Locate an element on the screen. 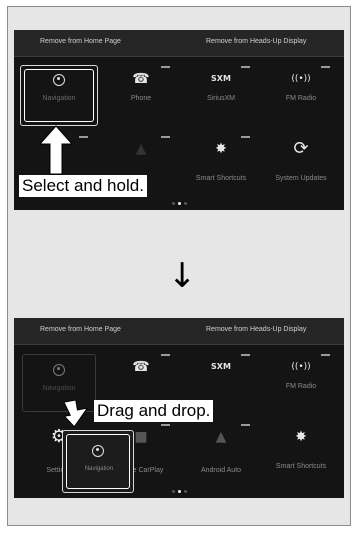 The image size is (358, 533). dragged-tile-navigation: Navigation is located at coordinates (98, 461).